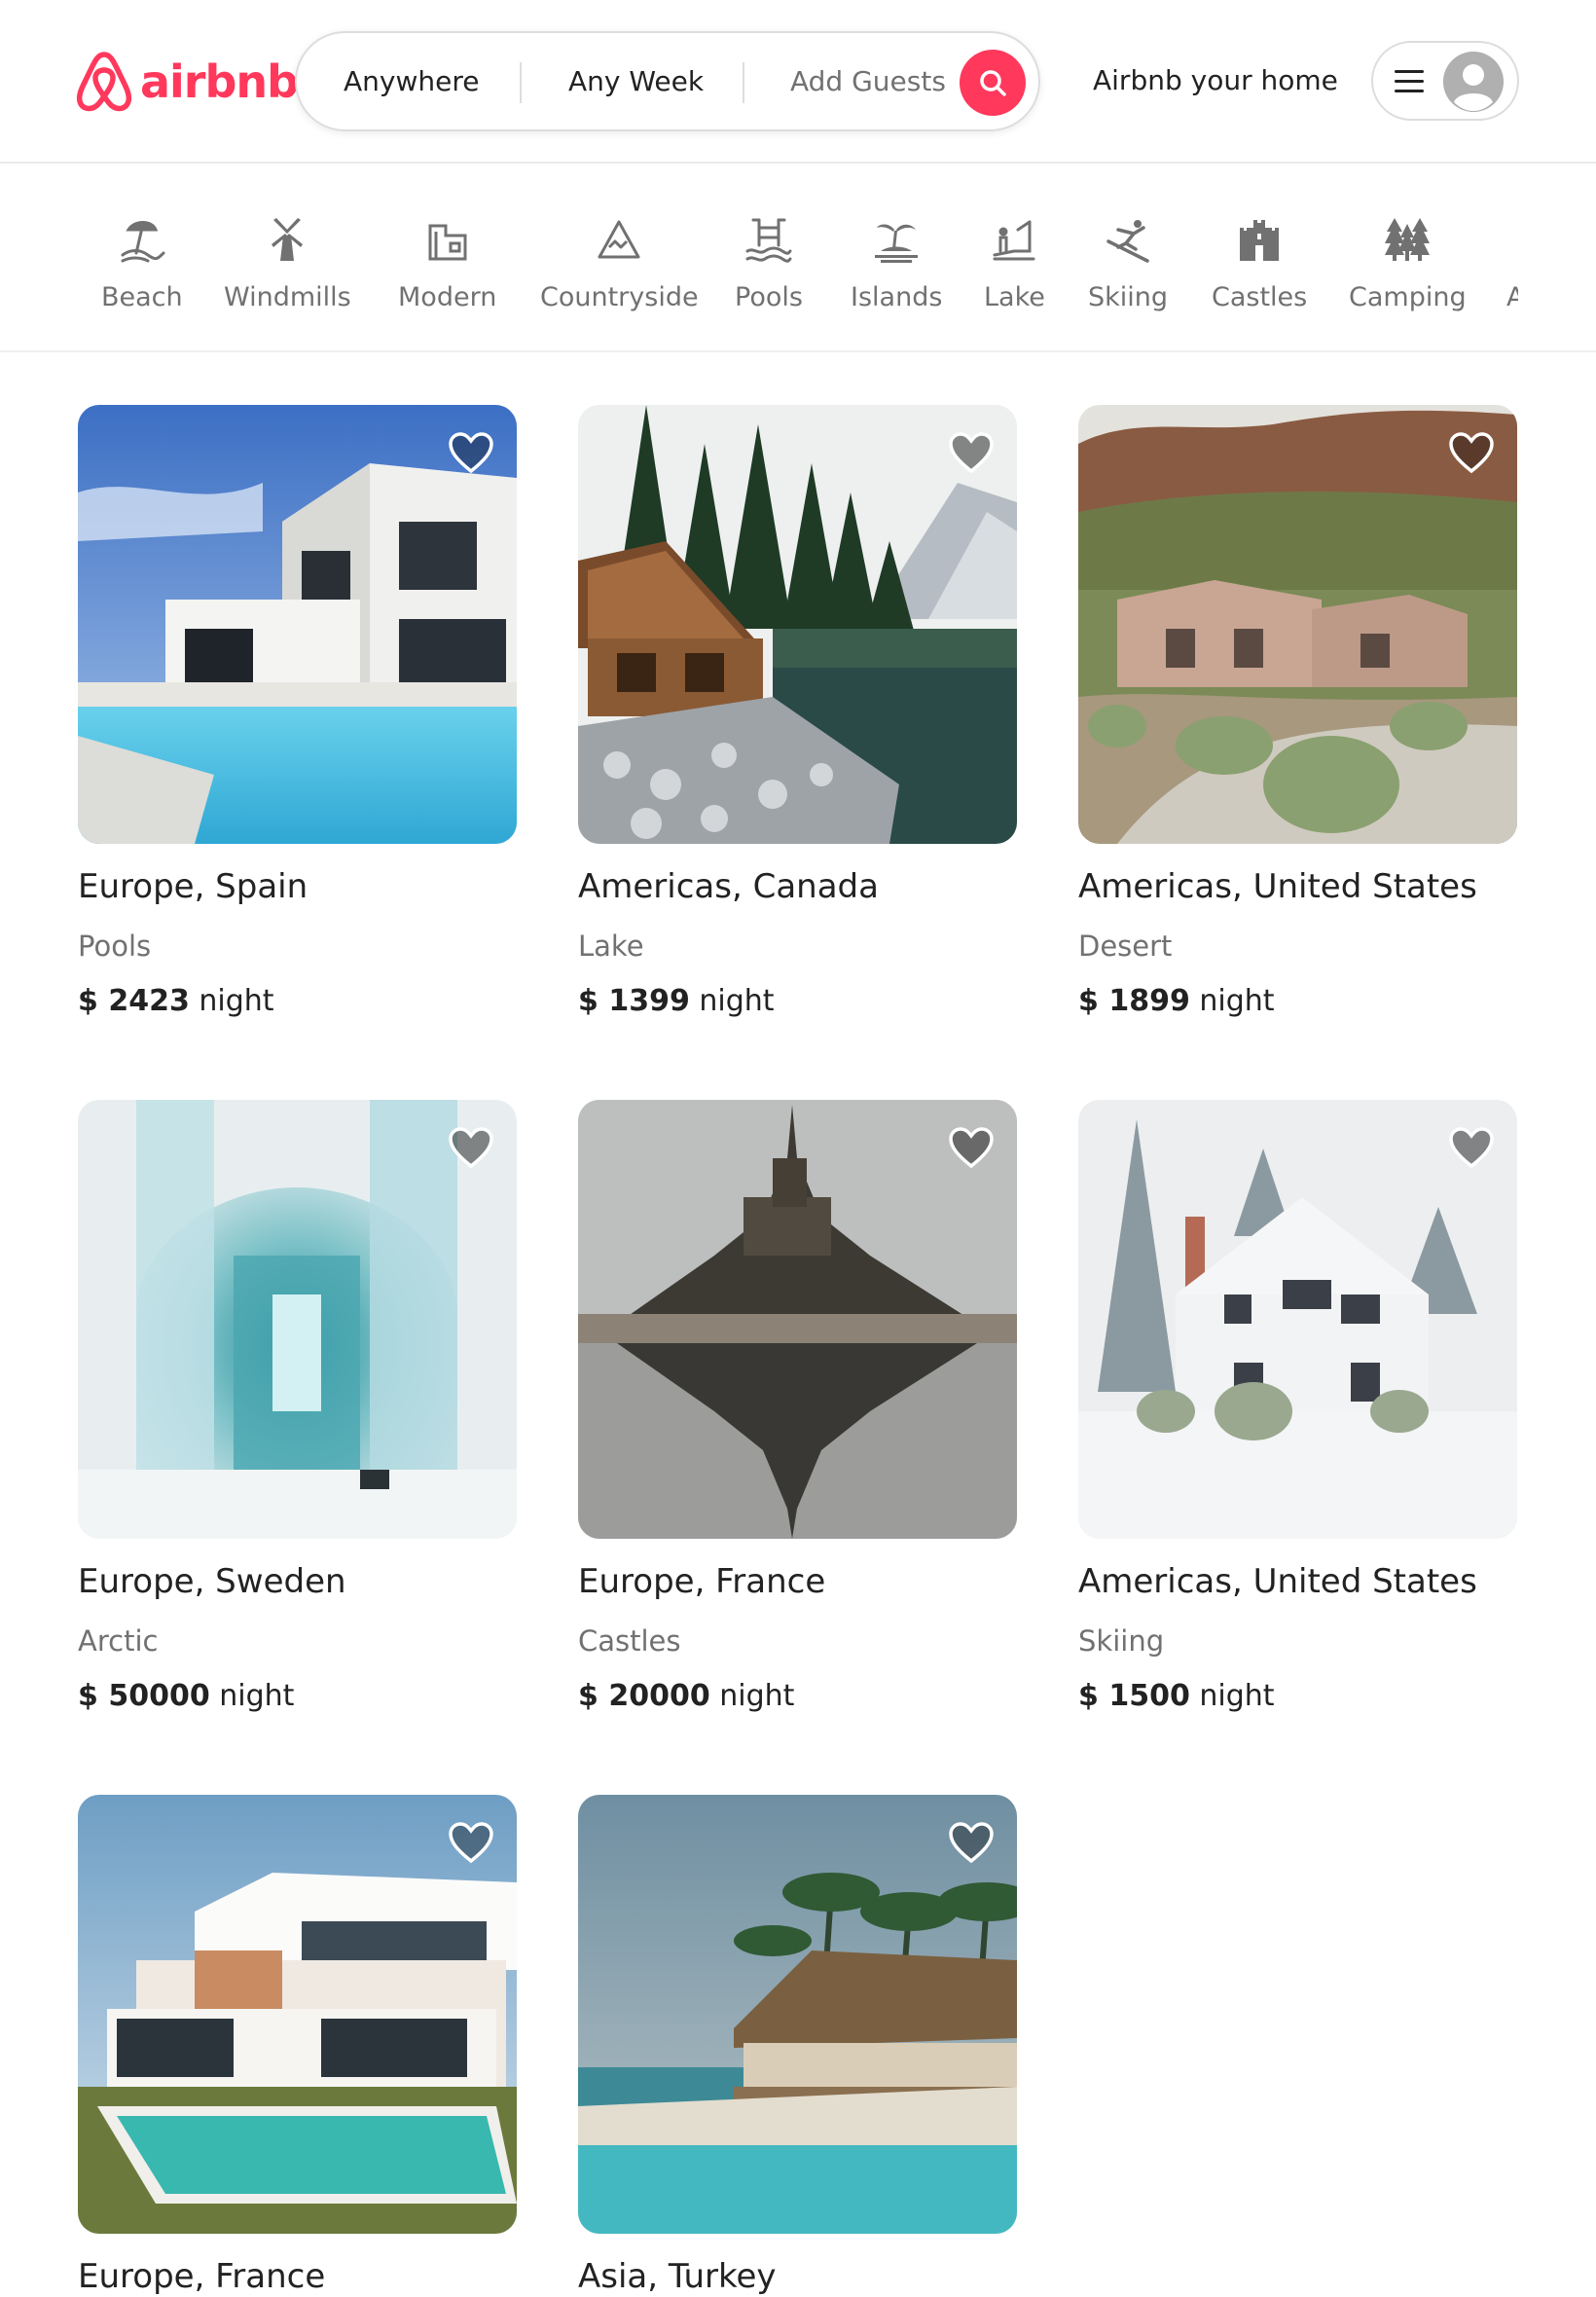 The width and height of the screenshot is (1596, 2297). What do you see at coordinates (611, 947) in the screenshot?
I see `listing-category: Lake` at bounding box center [611, 947].